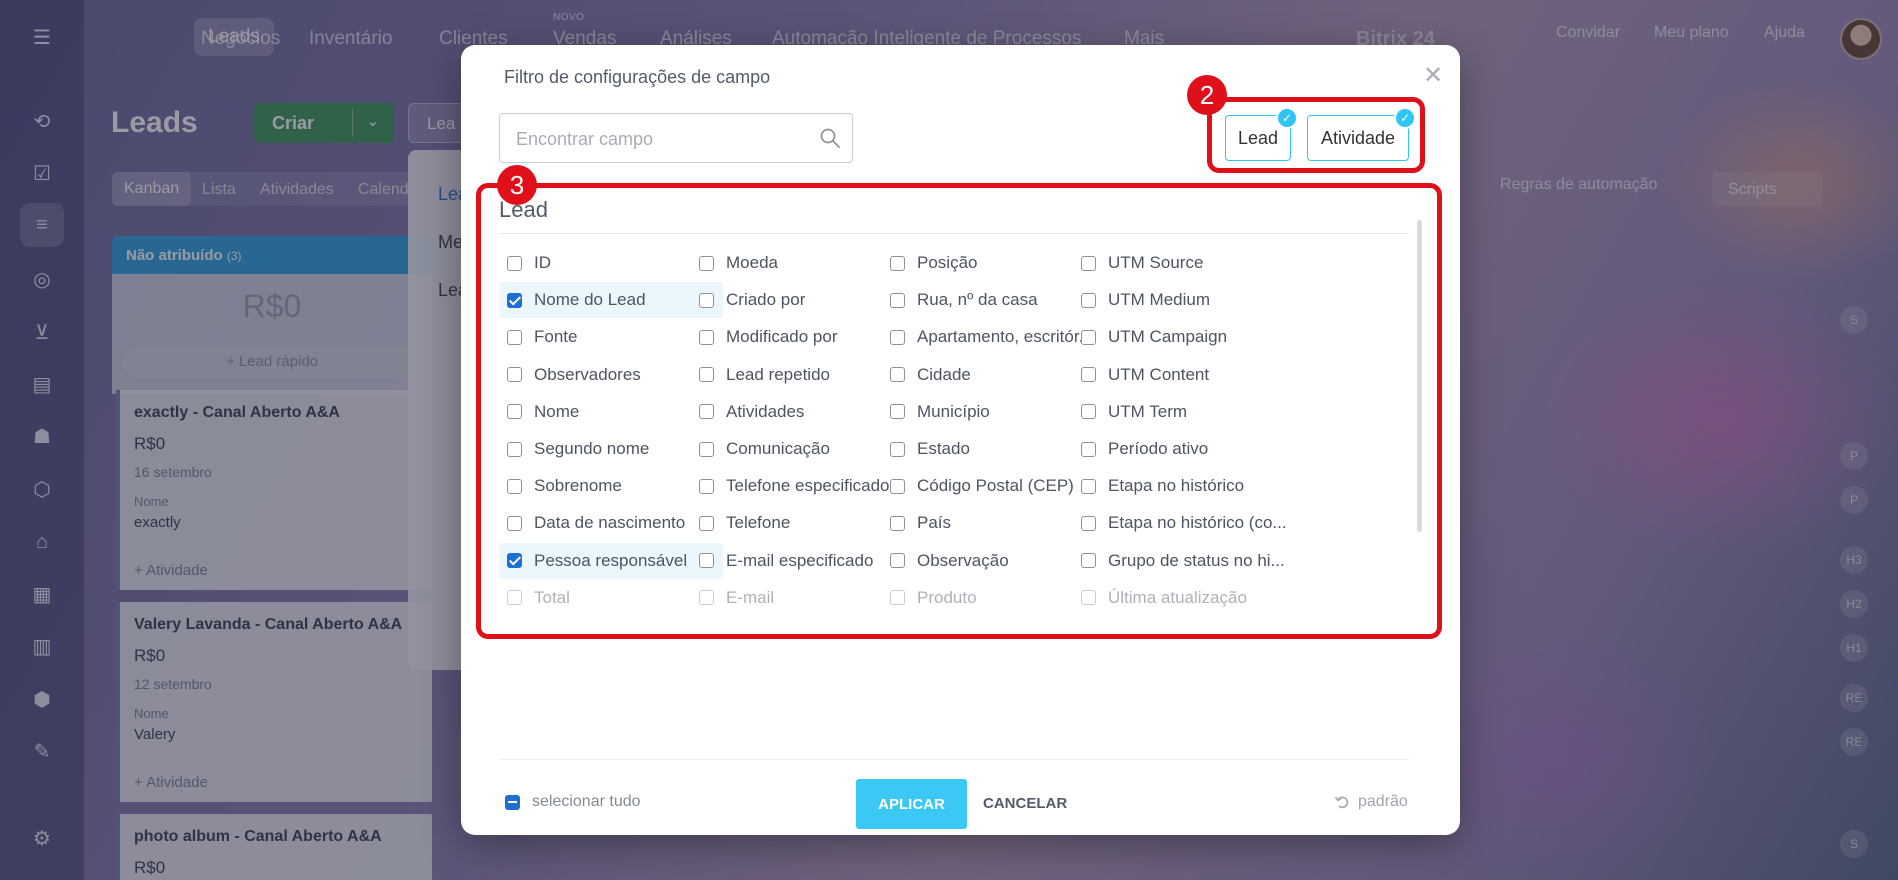 The height and width of the screenshot is (880, 1898). What do you see at coordinates (512, 802) in the screenshot?
I see `indeterminate-checkbox` at bounding box center [512, 802].